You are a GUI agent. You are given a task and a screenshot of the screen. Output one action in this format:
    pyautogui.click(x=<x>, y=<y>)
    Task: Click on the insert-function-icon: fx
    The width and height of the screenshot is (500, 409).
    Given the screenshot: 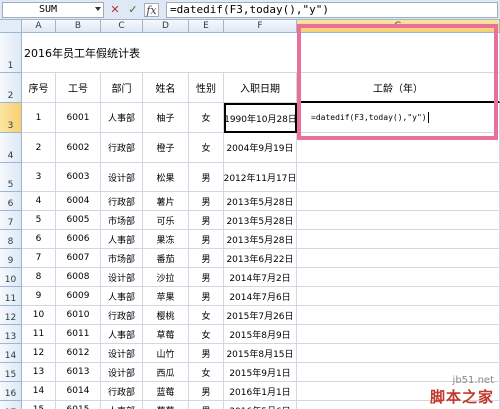 What is the action you would take?
    pyautogui.click(x=151, y=10)
    